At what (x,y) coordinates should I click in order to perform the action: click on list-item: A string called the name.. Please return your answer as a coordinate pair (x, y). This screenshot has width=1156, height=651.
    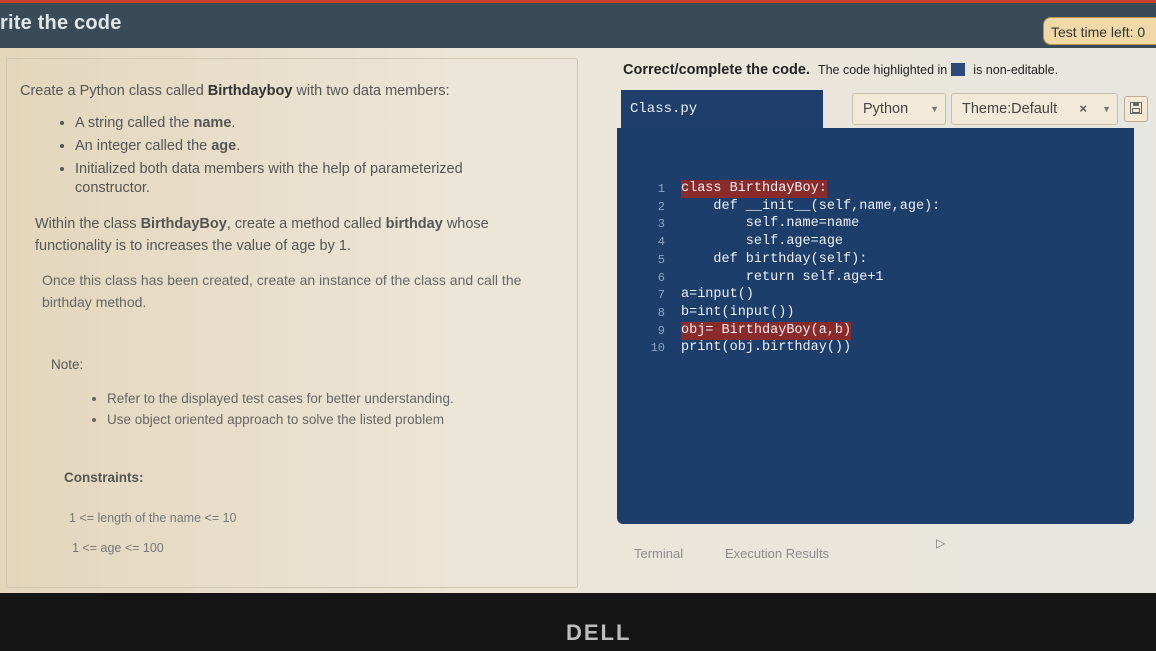
    Looking at the image, I should click on (305, 123).